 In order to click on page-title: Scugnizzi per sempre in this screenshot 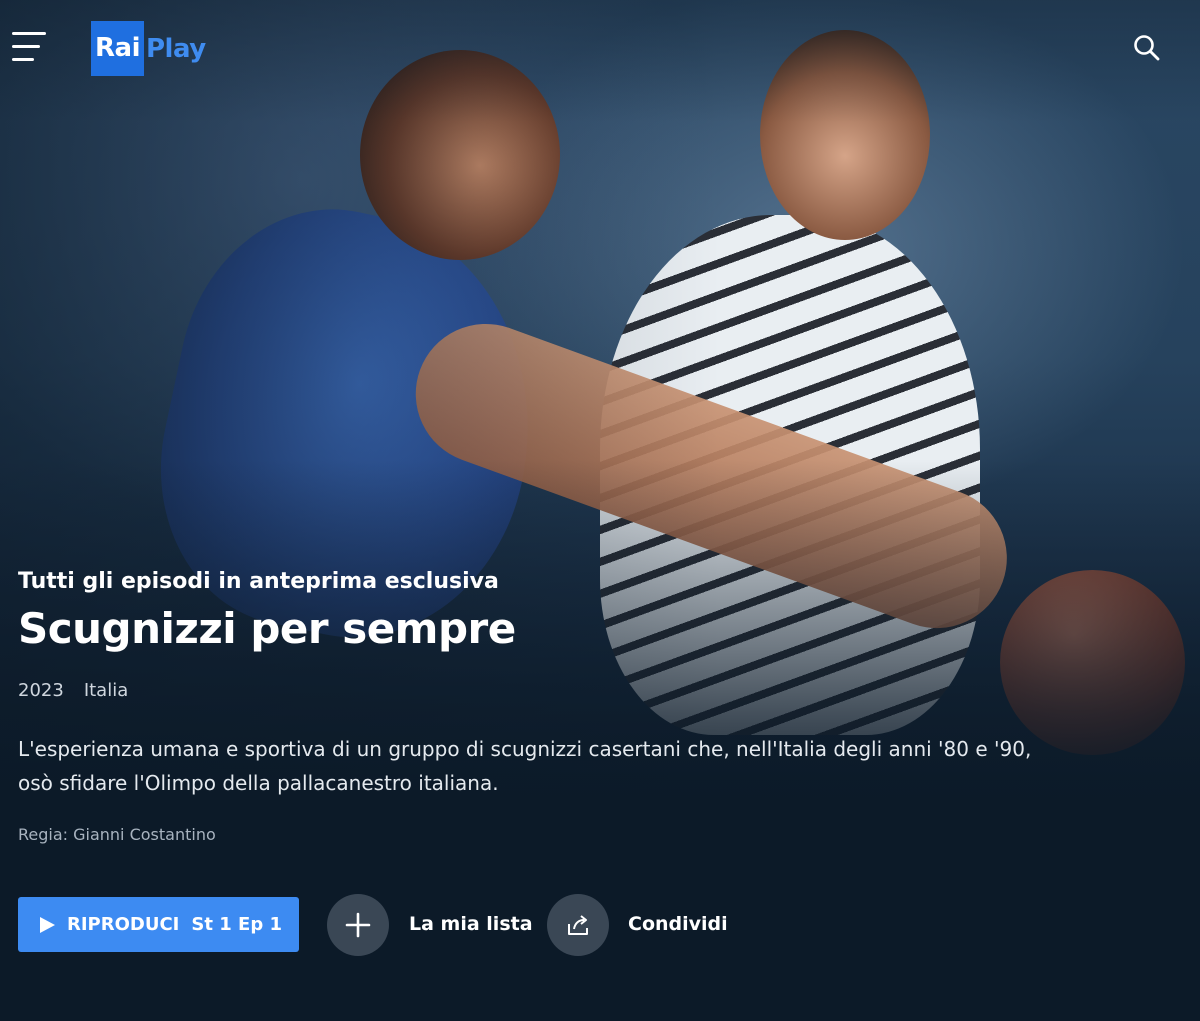, I will do `click(267, 628)`.